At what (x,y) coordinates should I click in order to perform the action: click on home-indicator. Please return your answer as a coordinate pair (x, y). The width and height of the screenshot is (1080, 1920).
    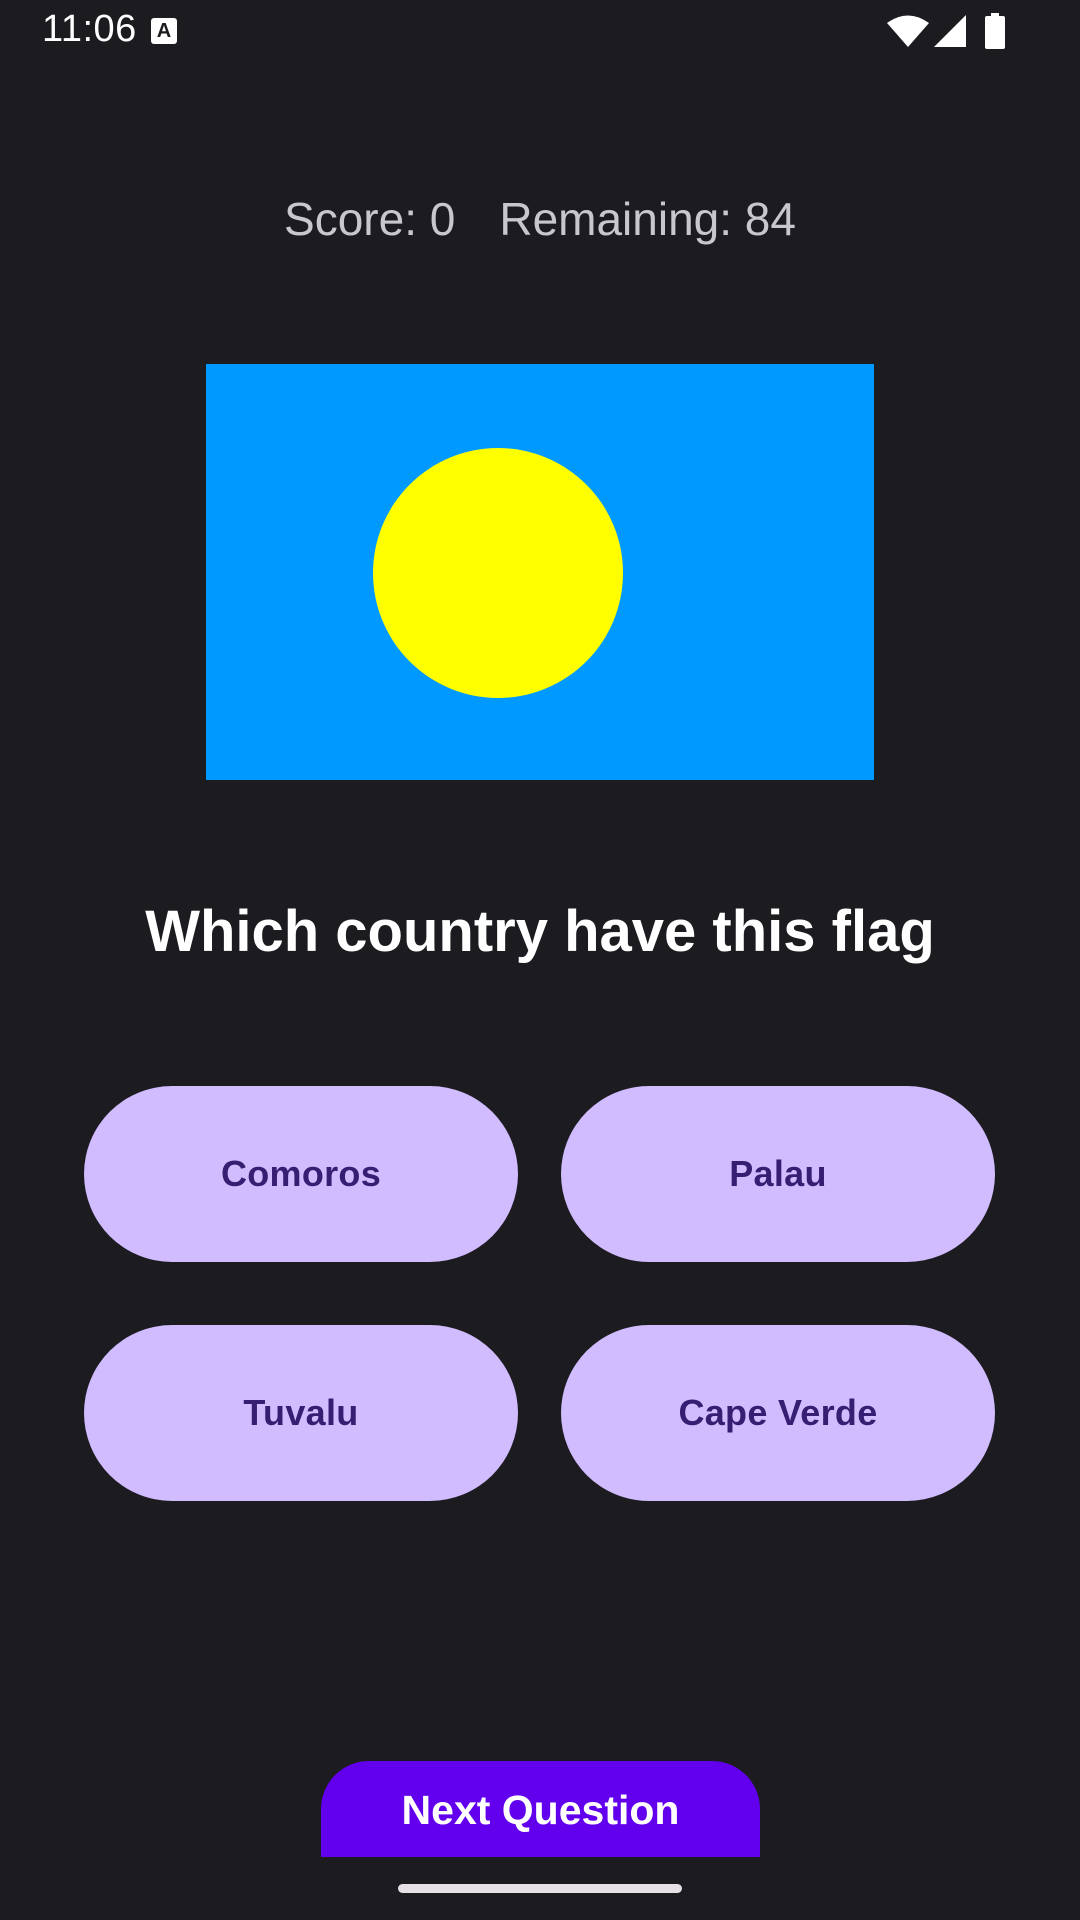
    Looking at the image, I should click on (540, 1888).